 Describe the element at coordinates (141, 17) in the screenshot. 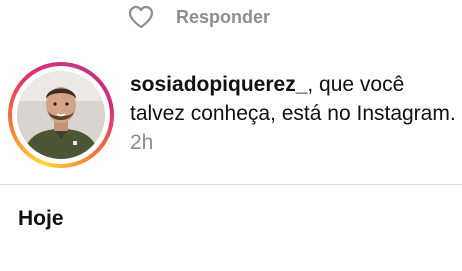

I see `heart-icon` at that location.